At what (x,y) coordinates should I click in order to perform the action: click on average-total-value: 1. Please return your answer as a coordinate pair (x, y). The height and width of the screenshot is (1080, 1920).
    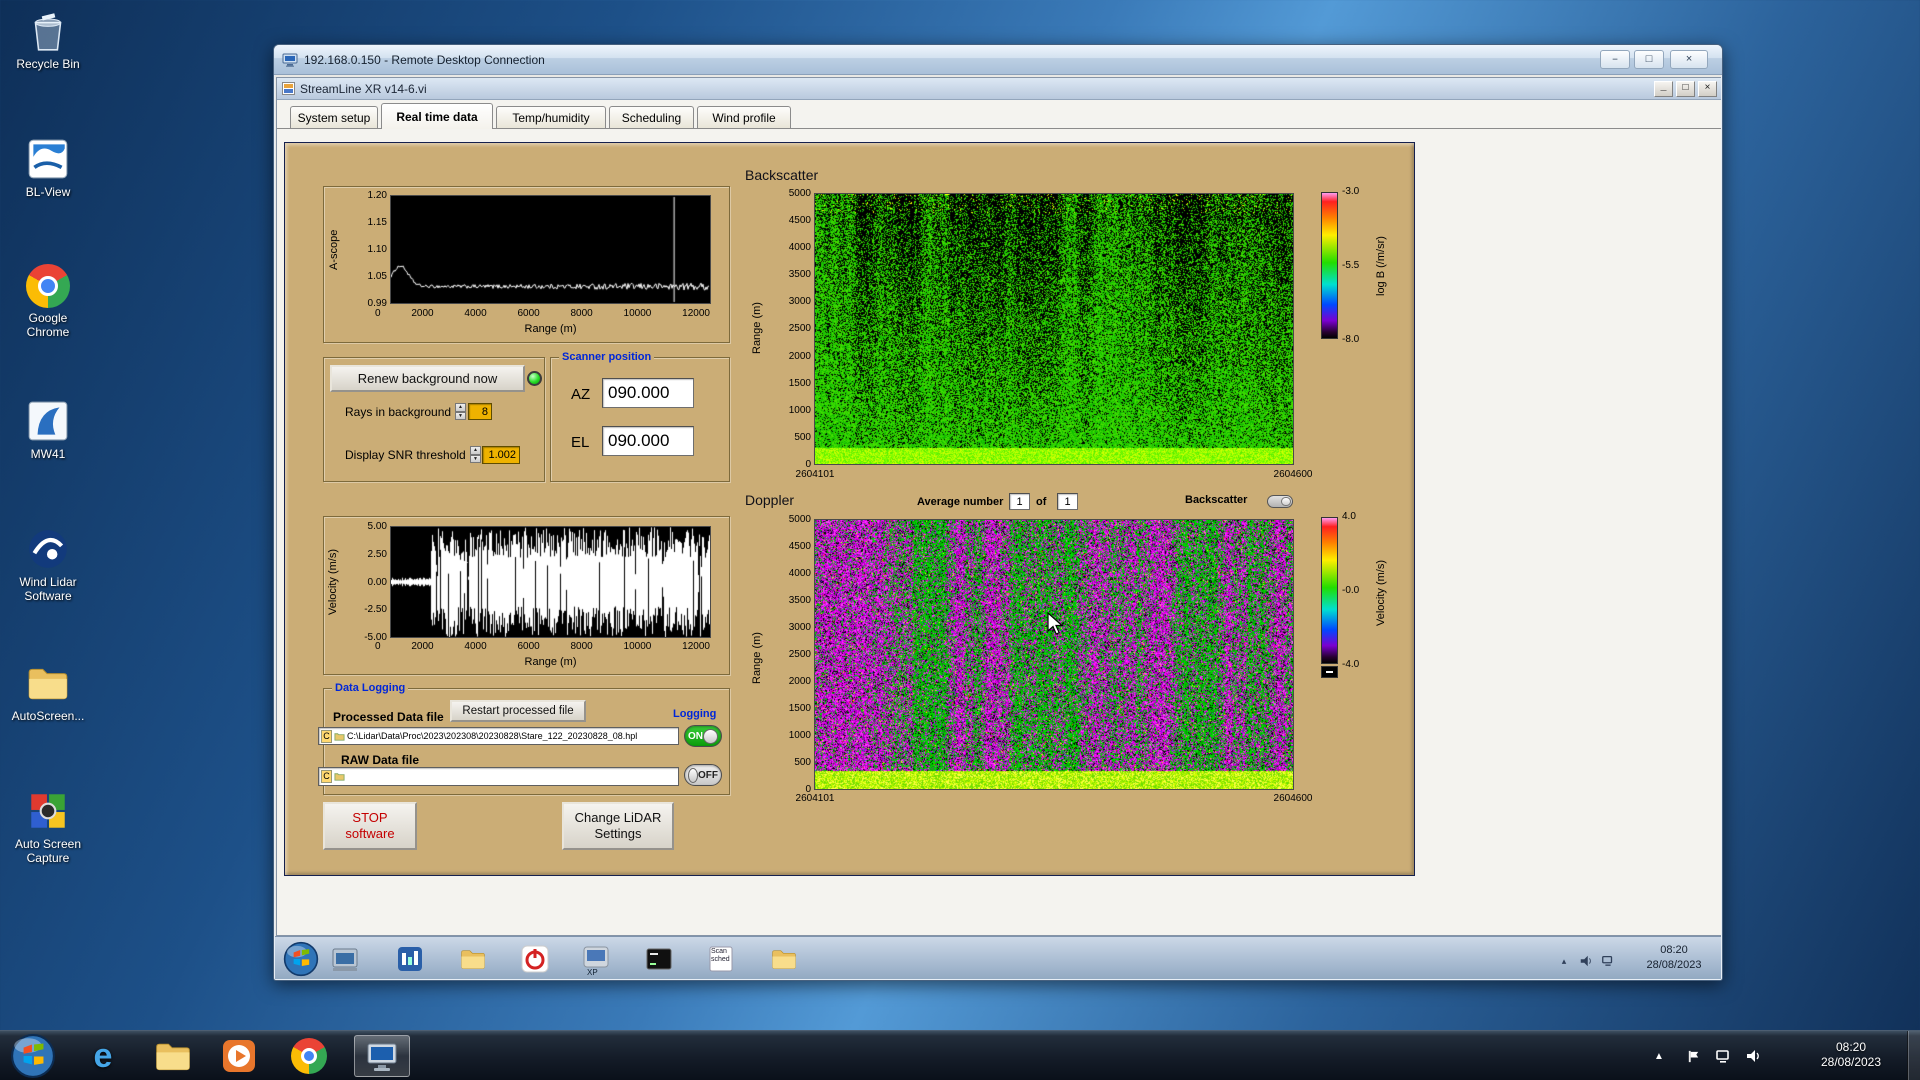
    Looking at the image, I should click on (1067, 501).